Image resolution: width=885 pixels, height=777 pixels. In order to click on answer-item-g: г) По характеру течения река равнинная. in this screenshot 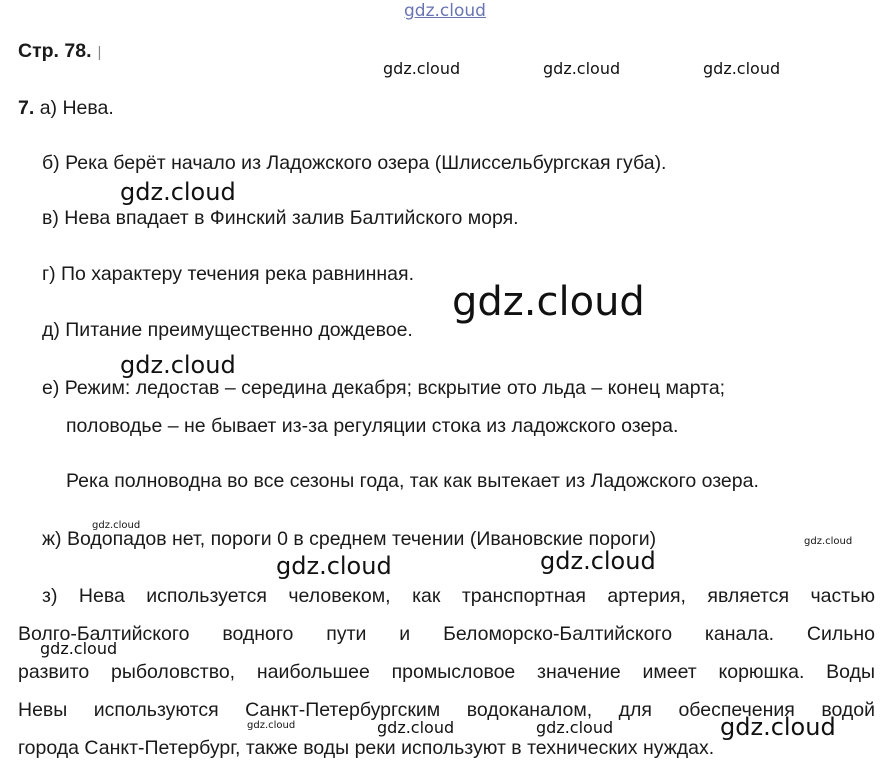, I will do `click(228, 274)`.